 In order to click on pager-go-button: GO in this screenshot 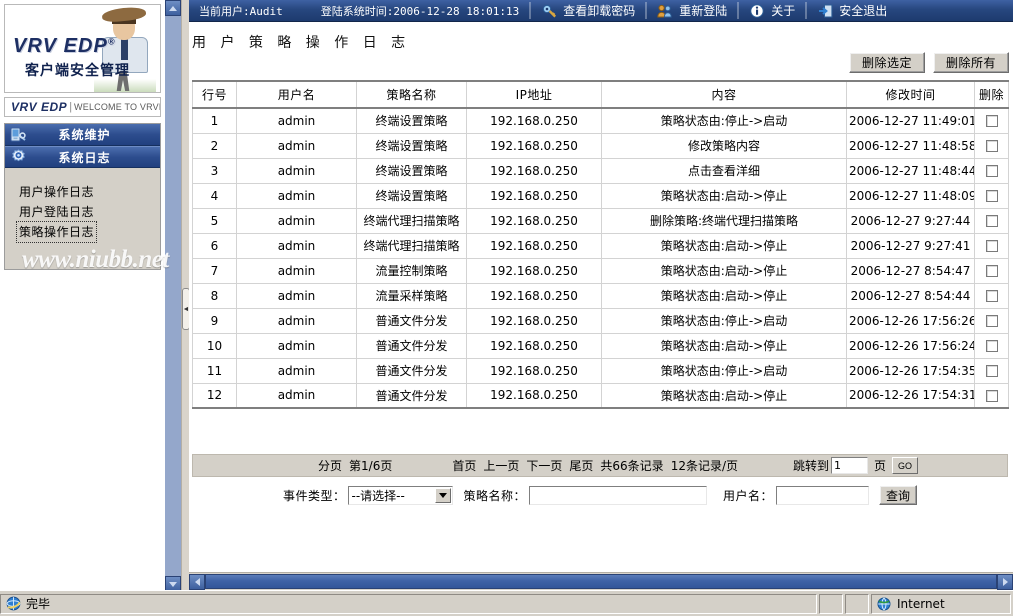, I will do `click(905, 465)`.